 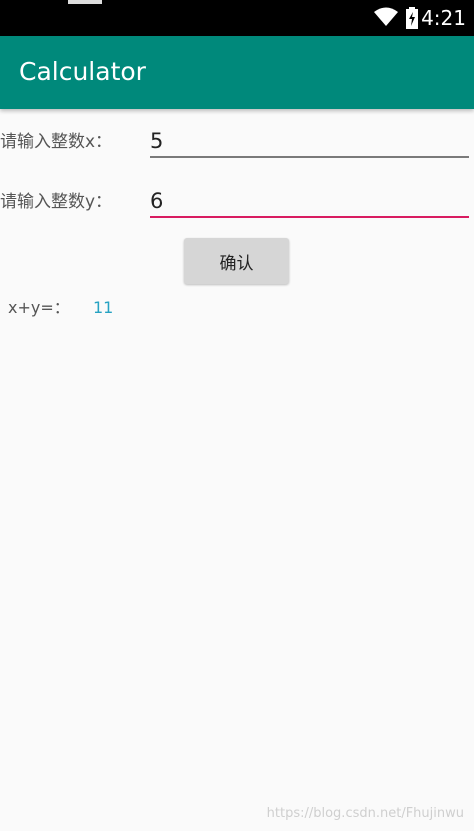 What do you see at coordinates (39, 307) in the screenshot?
I see `result-label: x+y=：` at bounding box center [39, 307].